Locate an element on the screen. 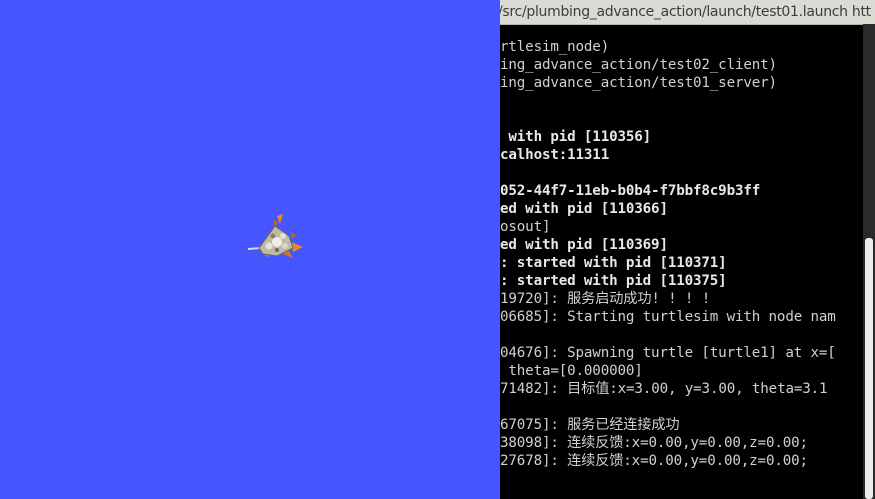 Image resolution: width=875 pixels, height=499 pixels. terminal-line: 06685]: Starting turtlesim with node nam is located at coordinates (668, 317).